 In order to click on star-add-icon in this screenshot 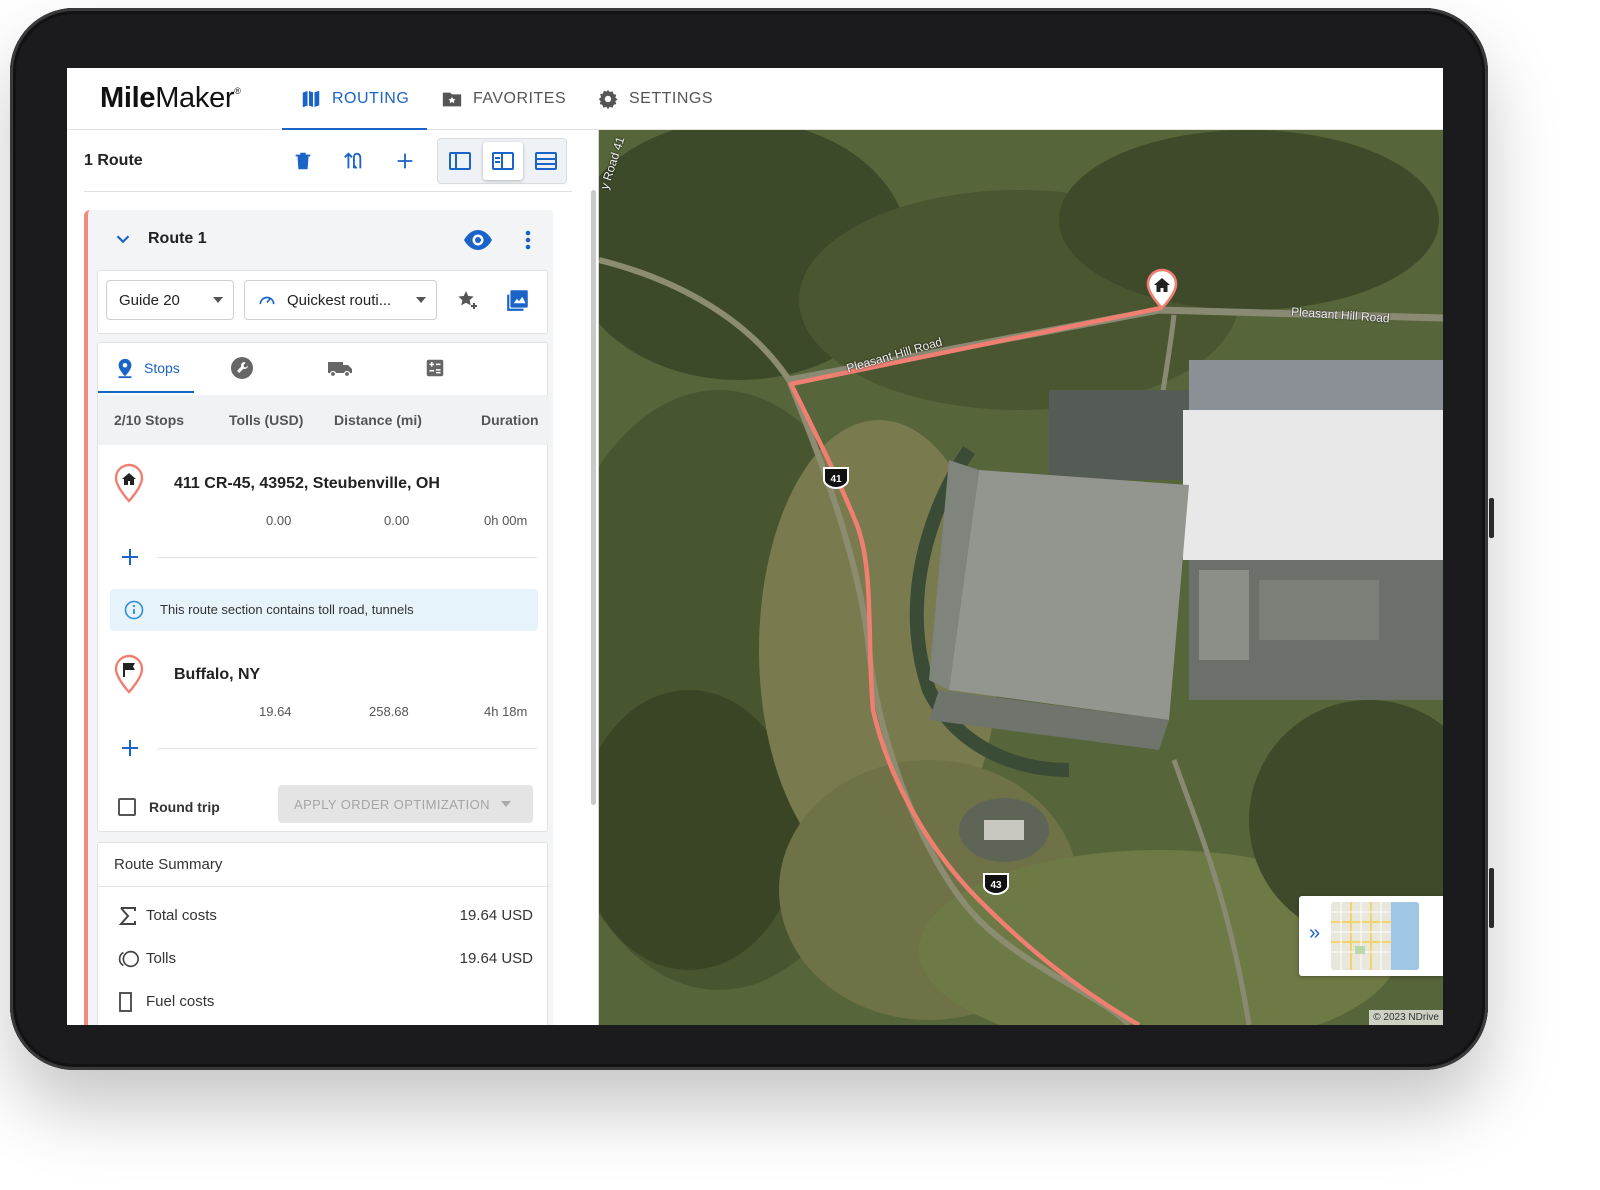, I will do `click(467, 300)`.